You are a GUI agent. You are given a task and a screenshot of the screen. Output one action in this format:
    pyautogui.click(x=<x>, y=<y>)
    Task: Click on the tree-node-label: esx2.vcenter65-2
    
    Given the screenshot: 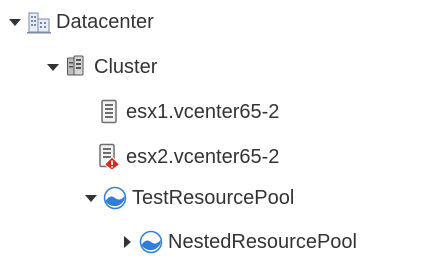 What is the action you would take?
    pyautogui.click(x=202, y=157)
    